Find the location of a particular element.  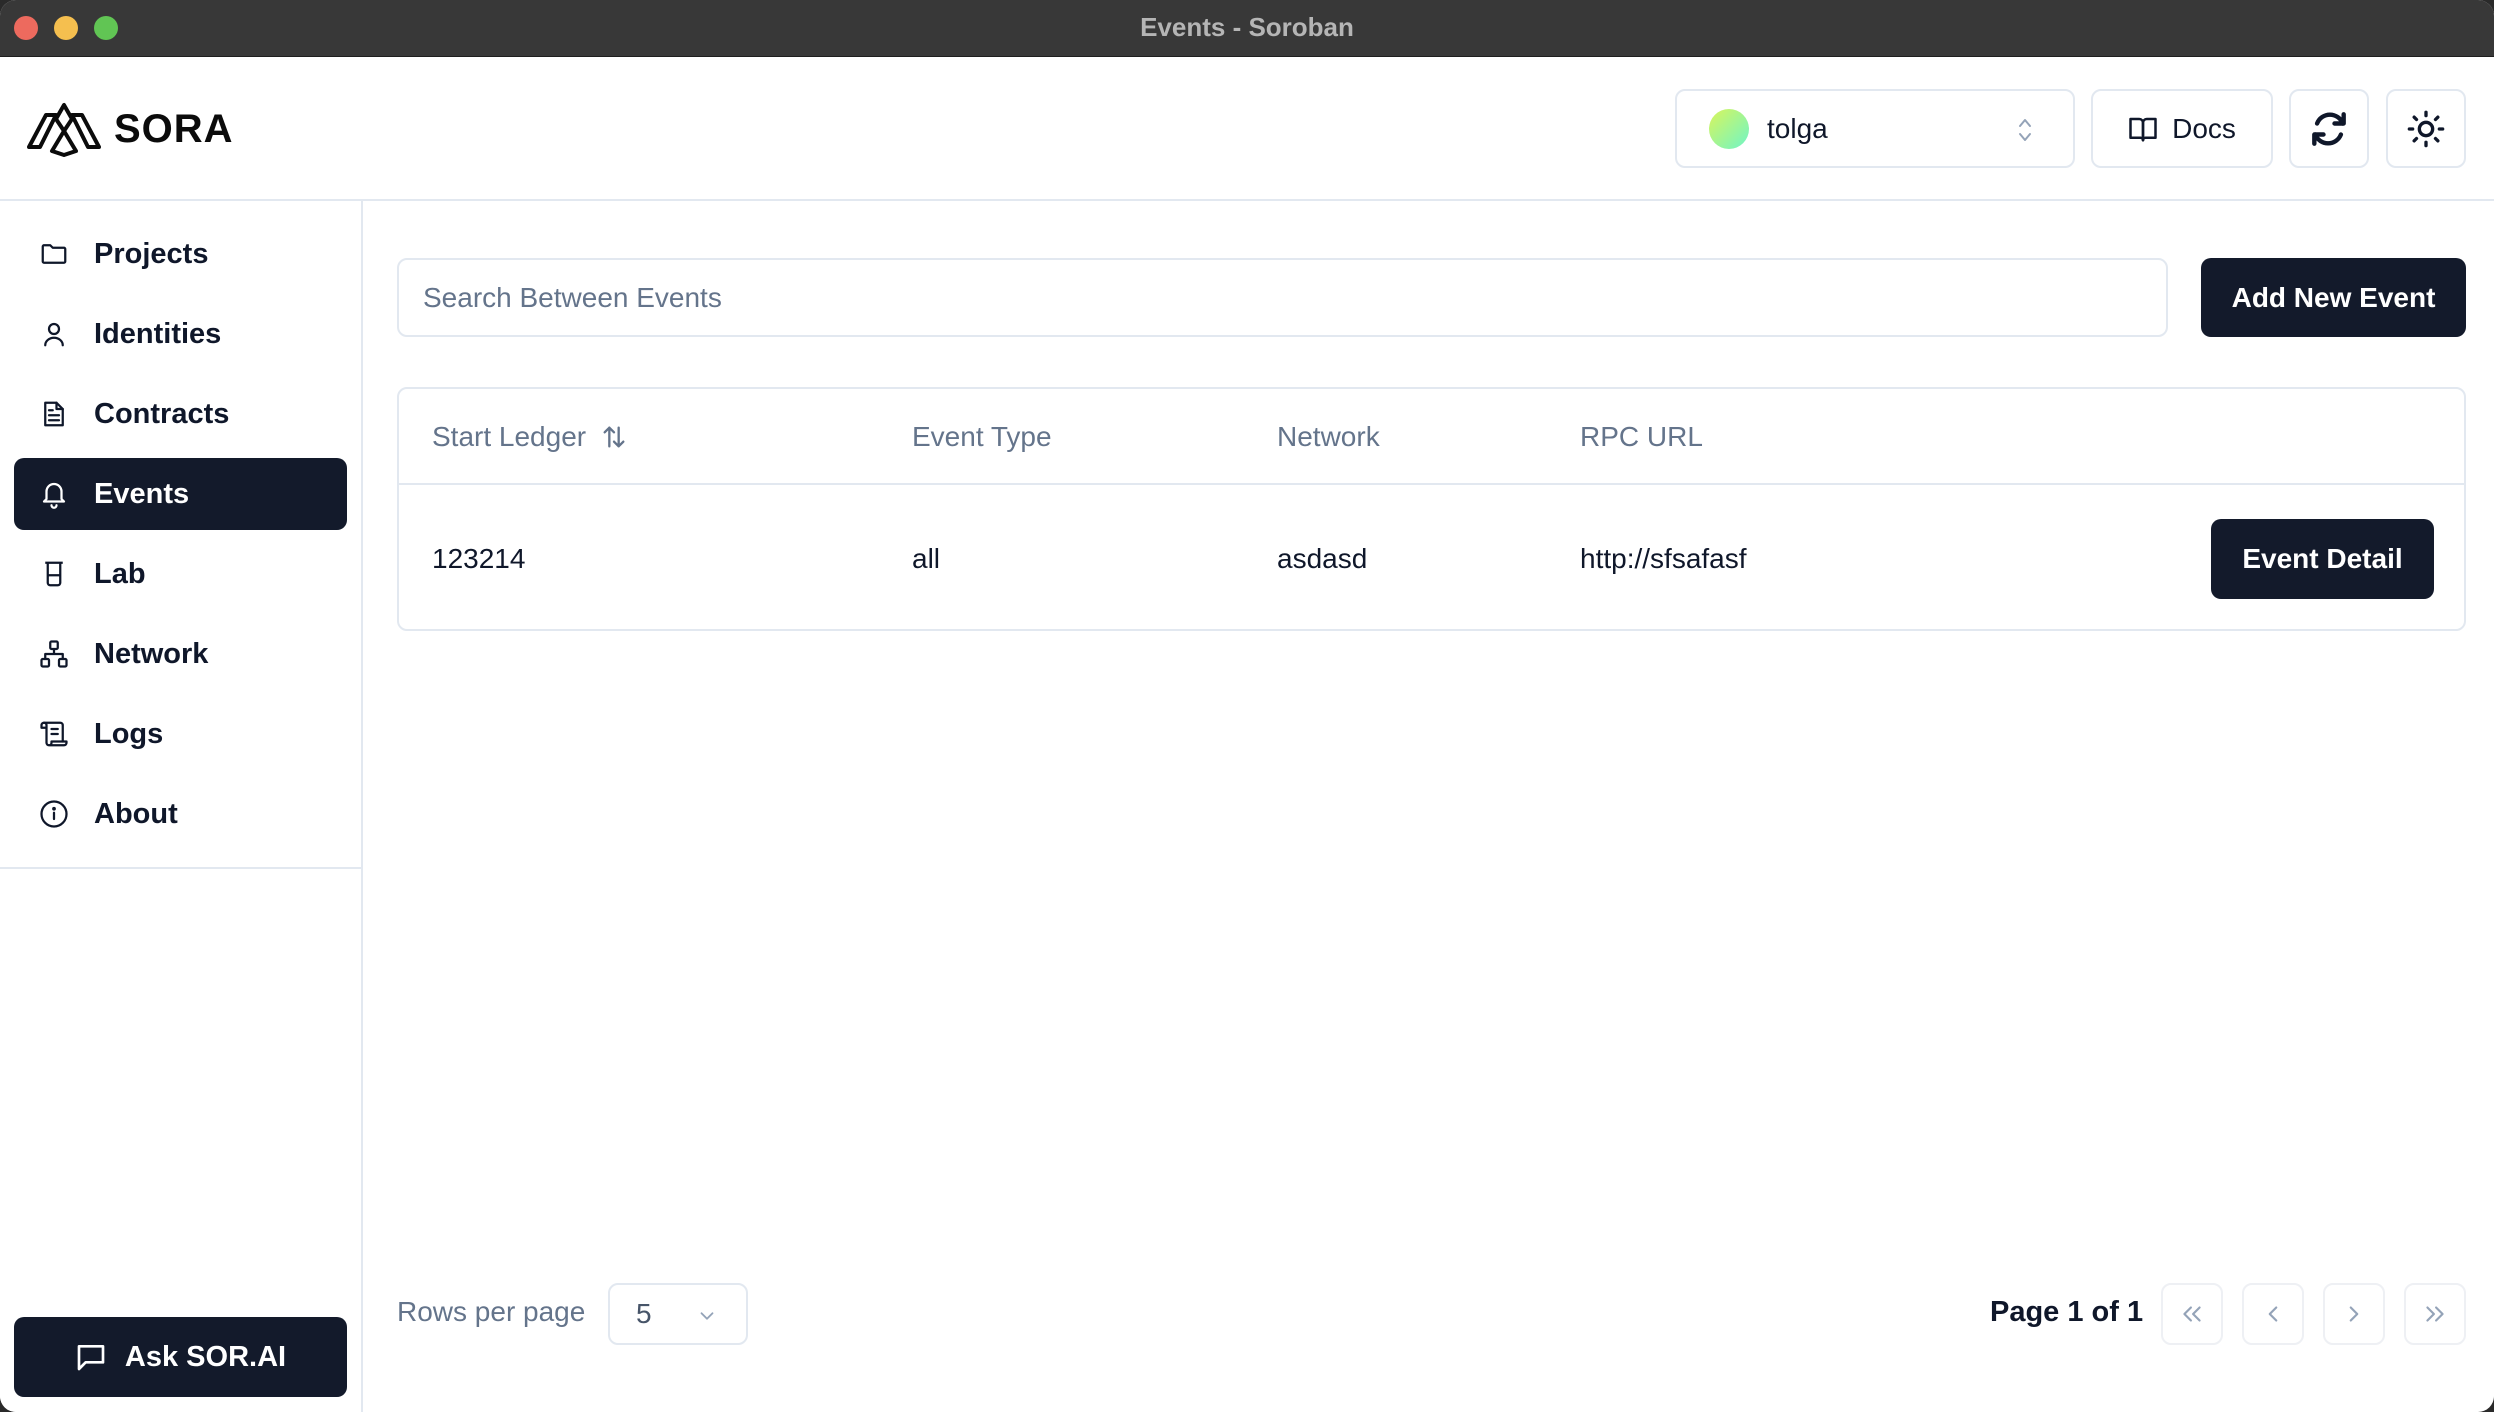

previous-page-button is located at coordinates (2273, 1314).